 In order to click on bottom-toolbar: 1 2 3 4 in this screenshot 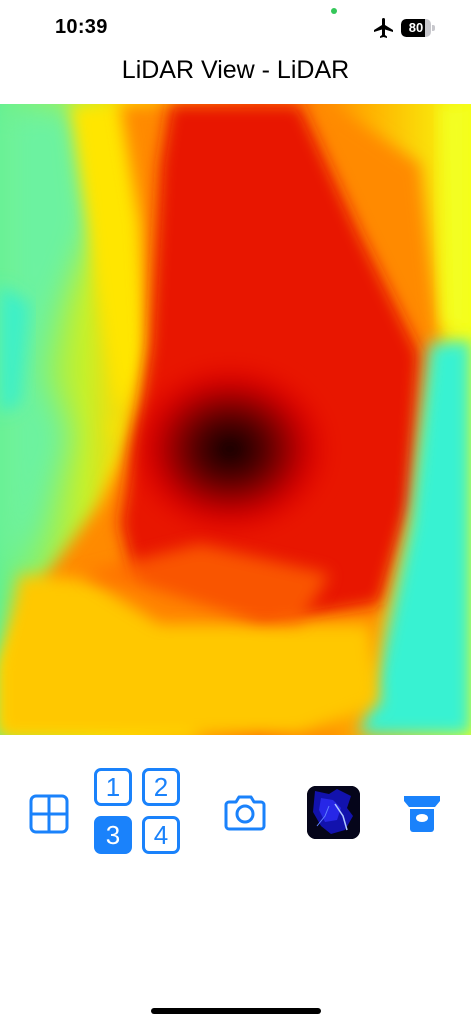, I will do `click(235, 815)`.